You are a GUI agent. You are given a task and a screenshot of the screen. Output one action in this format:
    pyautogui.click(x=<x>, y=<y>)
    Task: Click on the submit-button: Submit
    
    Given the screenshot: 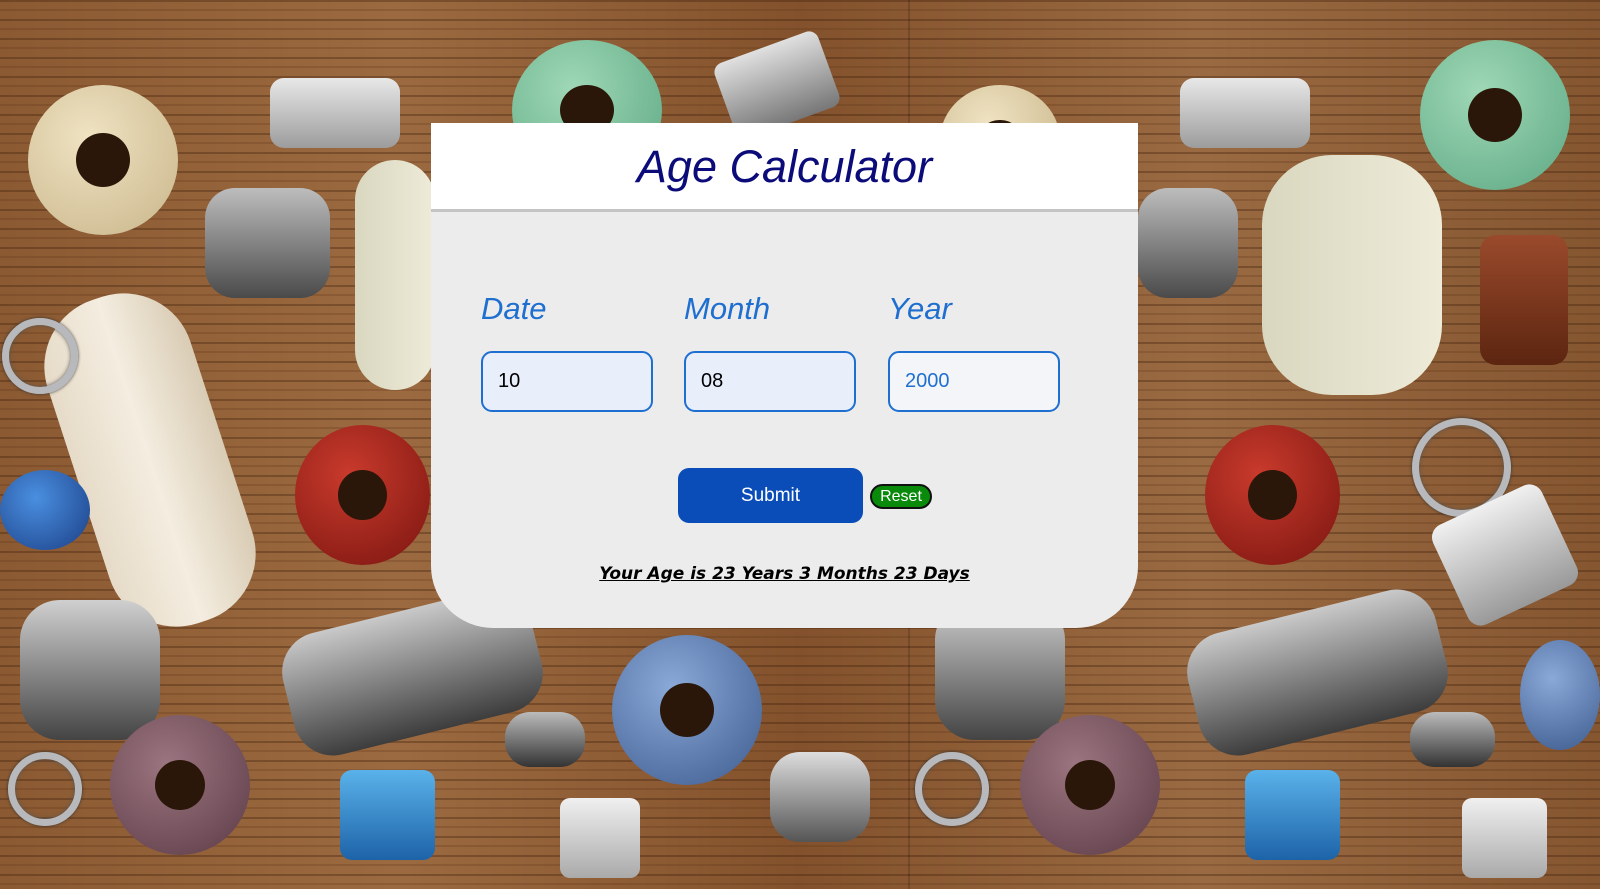 What is the action you would take?
    pyautogui.click(x=770, y=495)
    